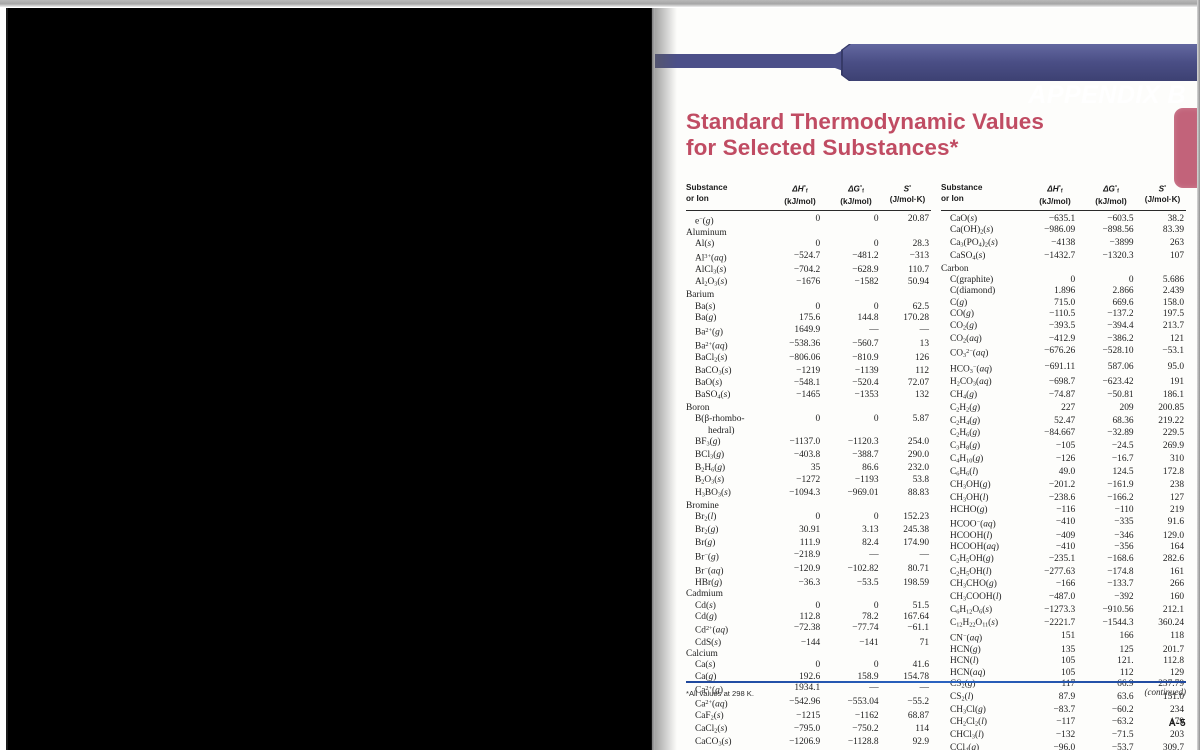  Describe the element at coordinates (1120, 571) in the screenshot. I see `value-delta-g: −174.8` at that location.